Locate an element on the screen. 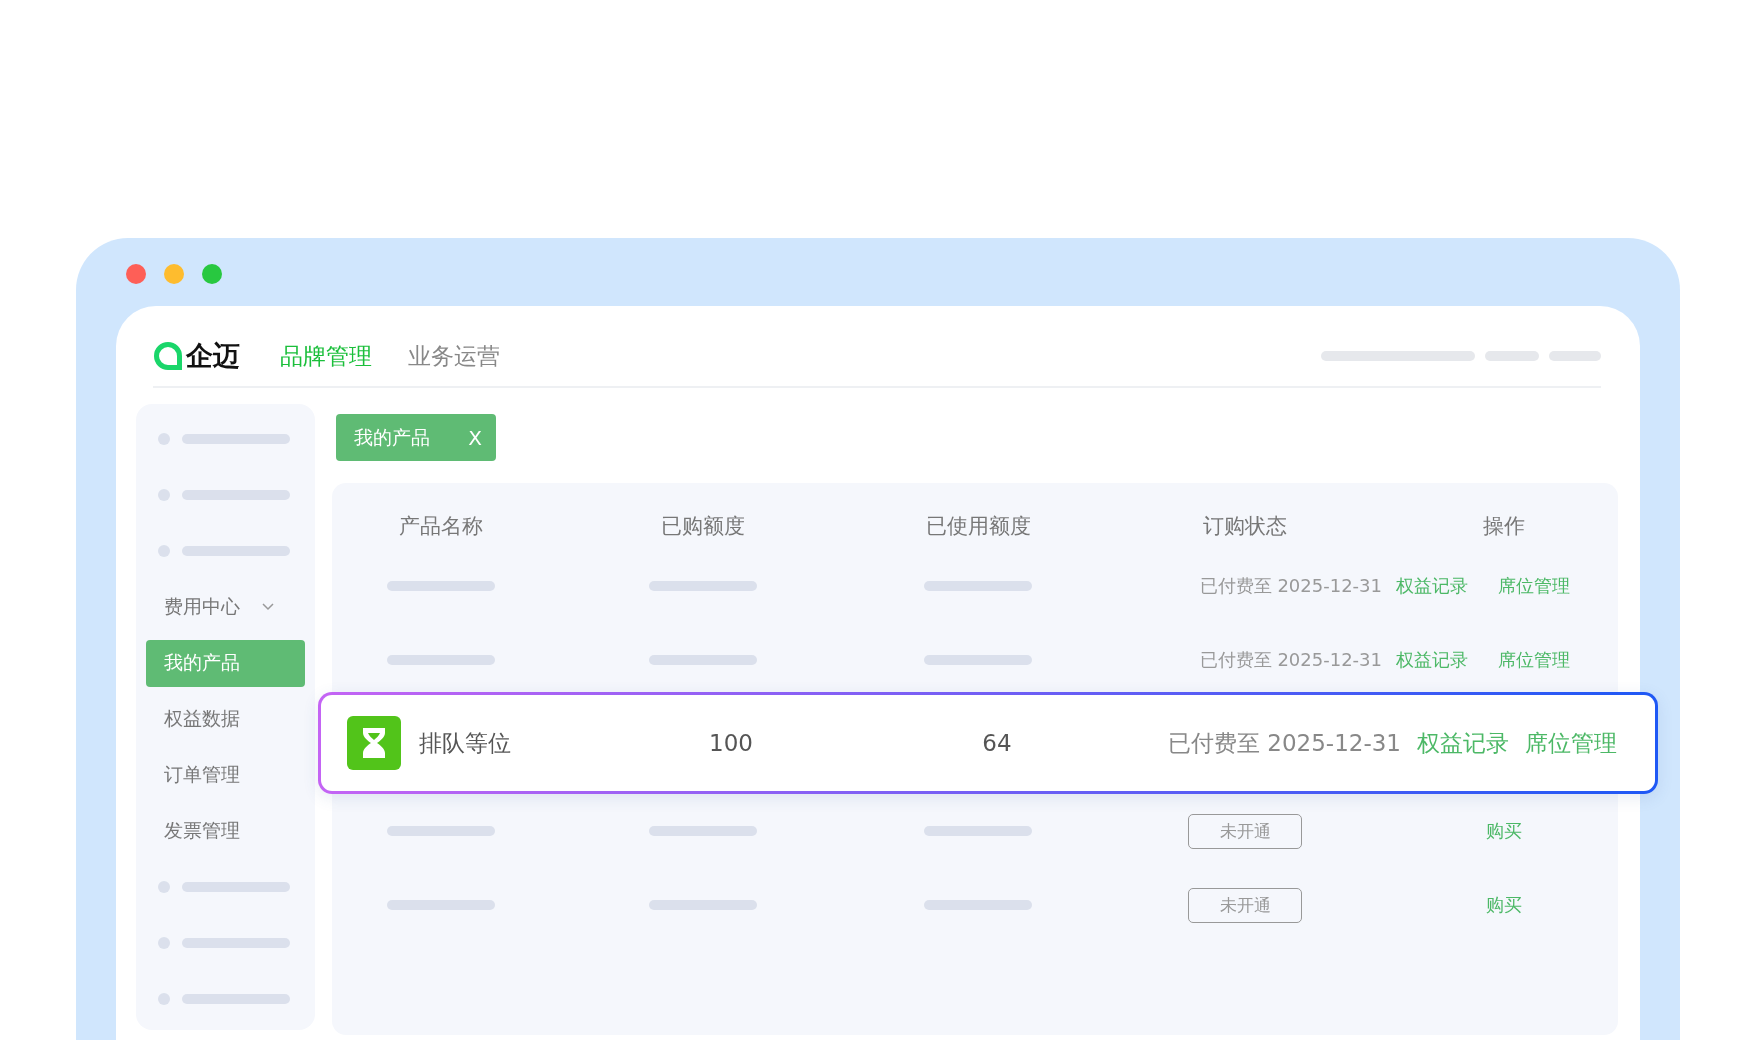  product-name: 排队等位 is located at coordinates (465, 743).